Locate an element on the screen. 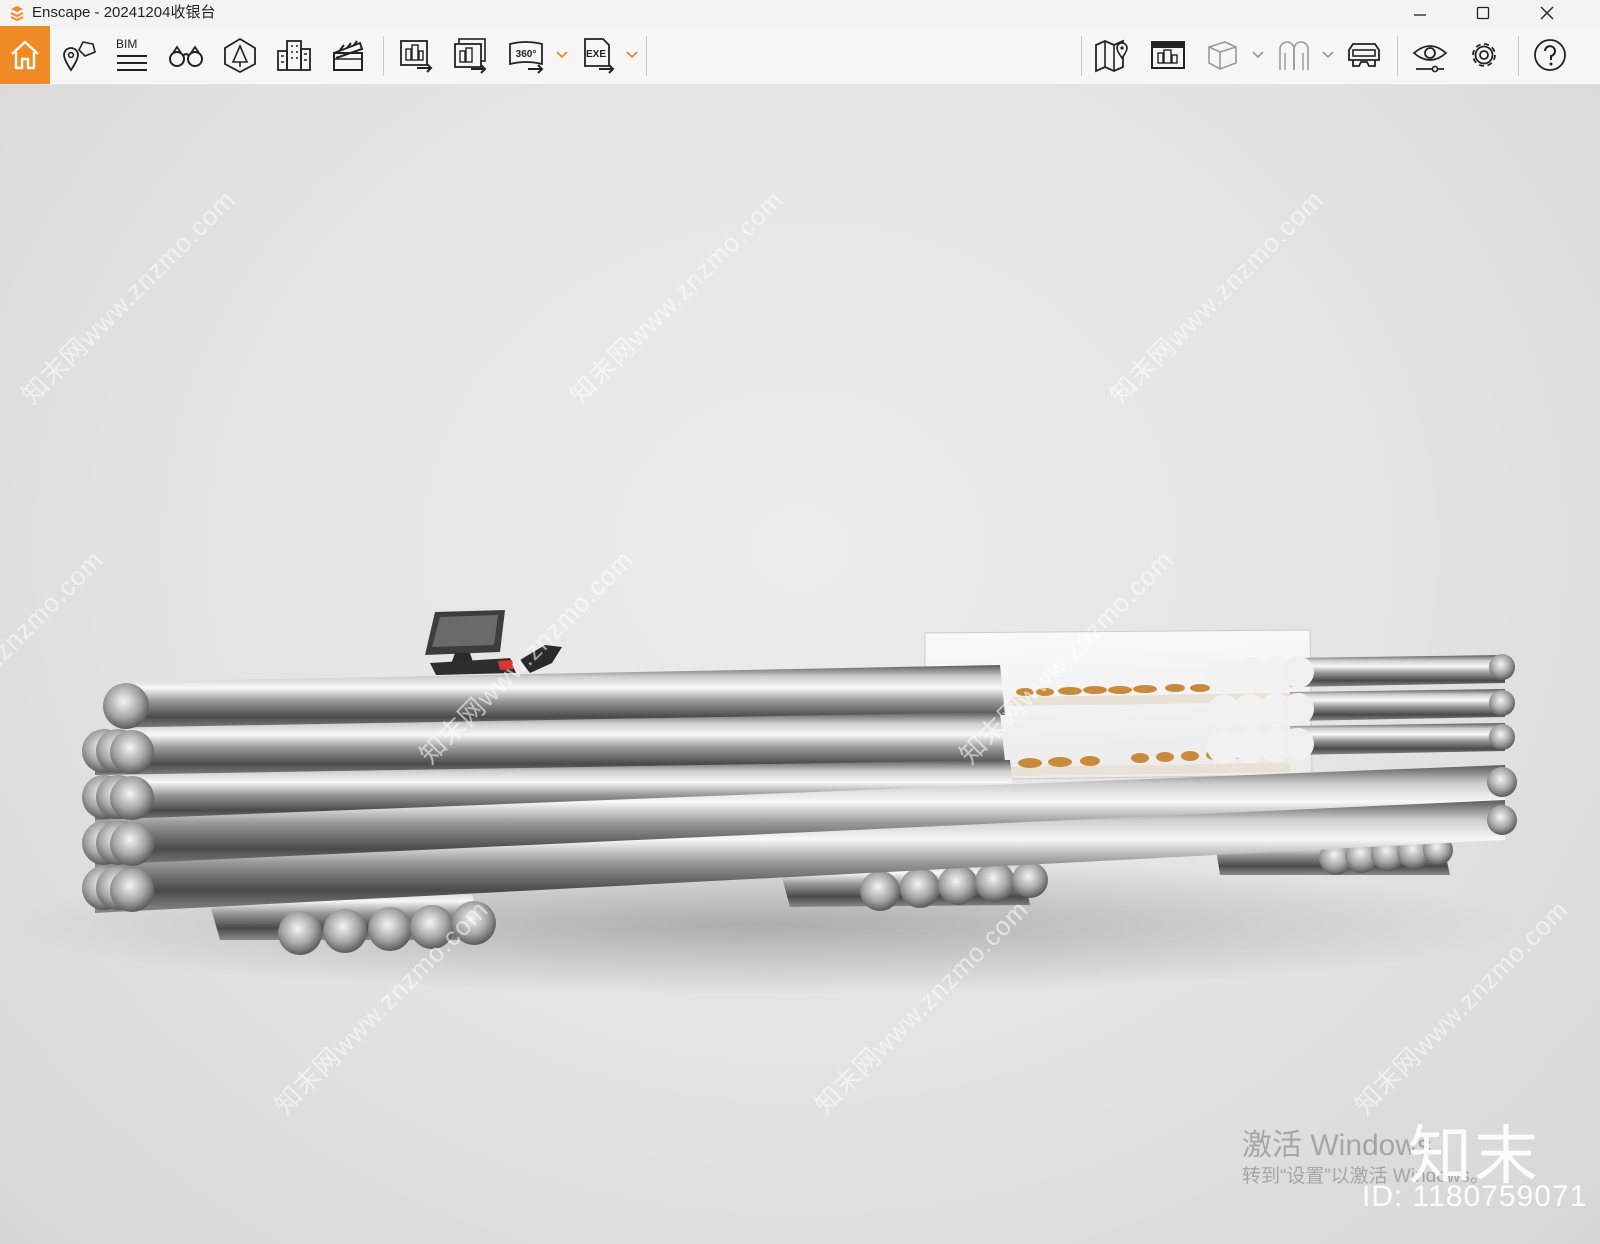 The width and height of the screenshot is (1600, 1244). minimize-icon is located at coordinates (1420, 15).